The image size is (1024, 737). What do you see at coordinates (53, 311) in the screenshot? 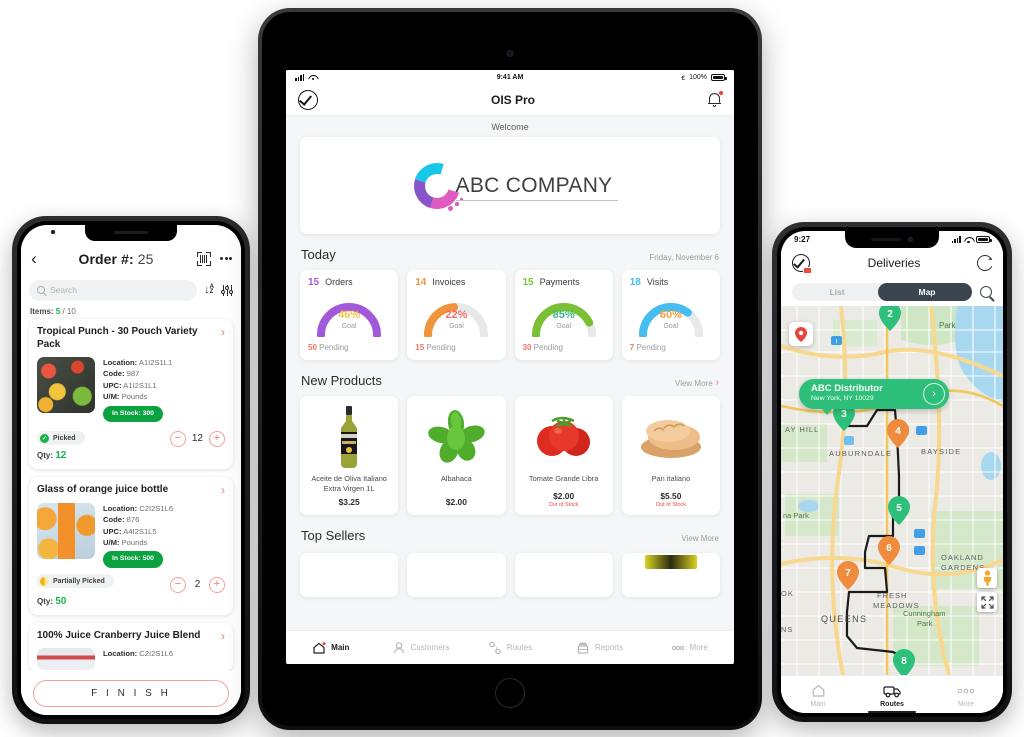
I see `items-counter: Items: 5 / 10` at bounding box center [53, 311].